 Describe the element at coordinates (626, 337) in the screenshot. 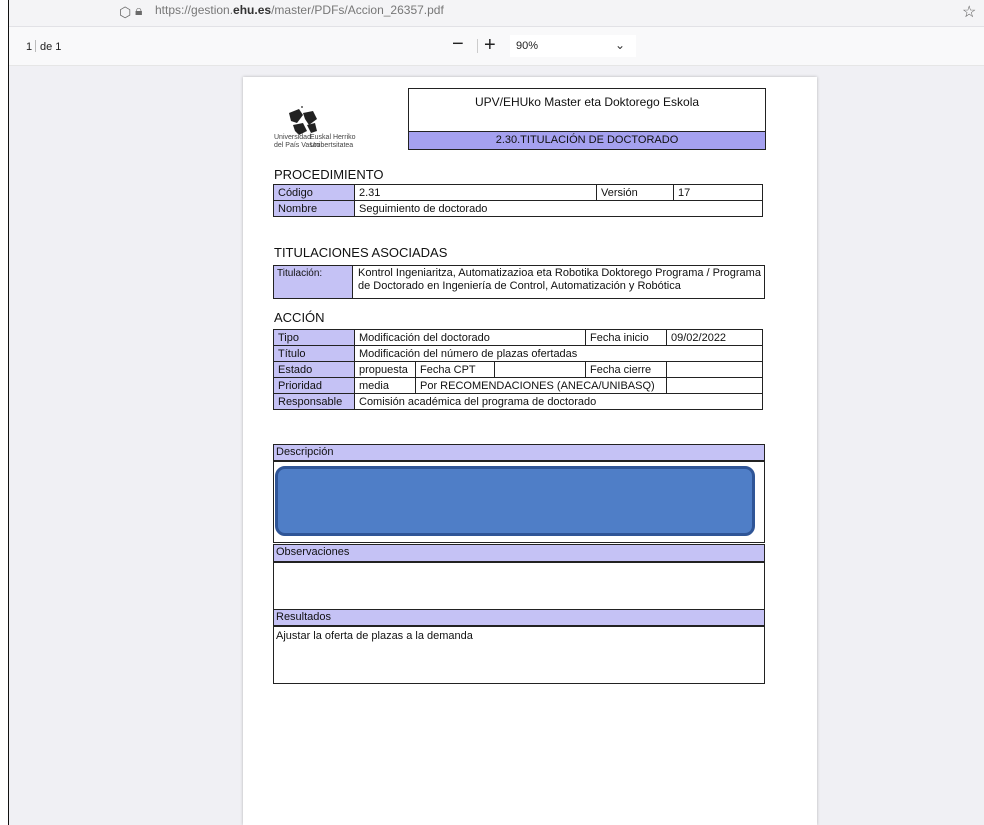

I see `fecha-inicio-label: Fecha inicio` at that location.